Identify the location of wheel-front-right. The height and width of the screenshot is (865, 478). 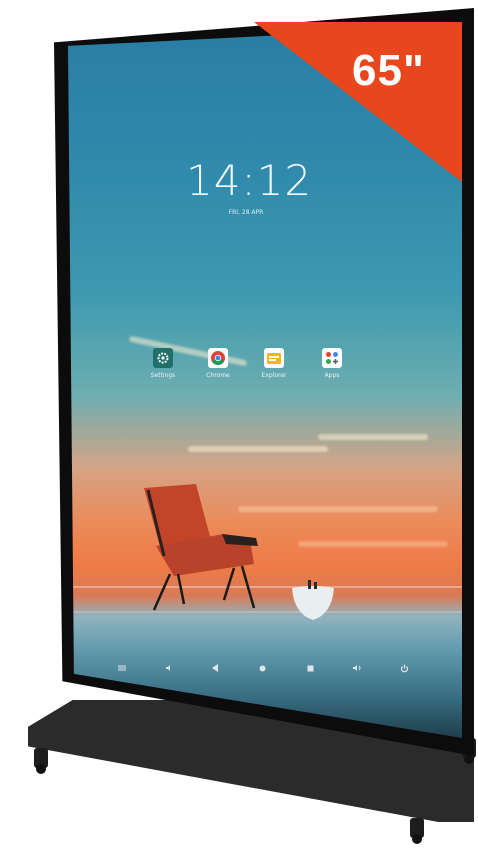
(417, 831).